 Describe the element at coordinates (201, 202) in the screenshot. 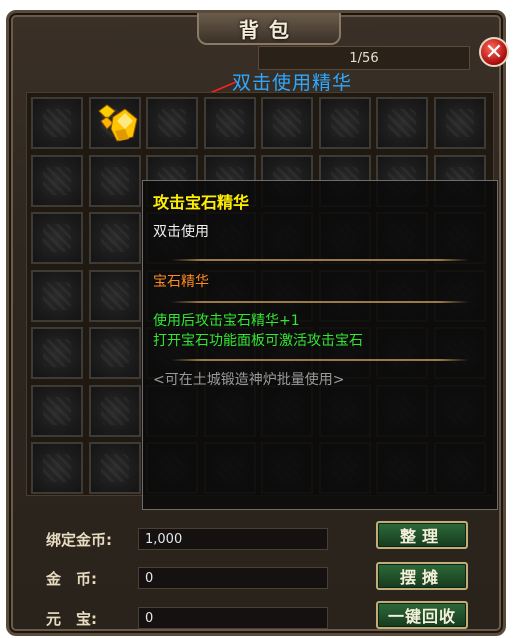

I see `tooltip-title: 攻击宝石精华` at that location.